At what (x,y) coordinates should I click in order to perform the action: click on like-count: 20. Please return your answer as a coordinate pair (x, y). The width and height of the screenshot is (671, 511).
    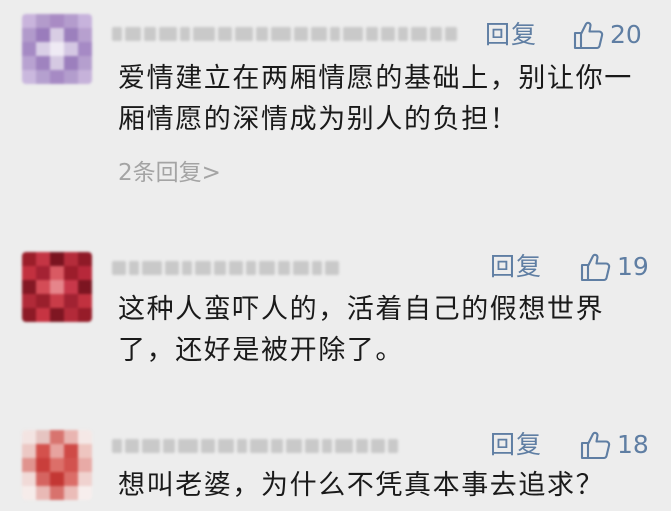
    Looking at the image, I should click on (626, 34).